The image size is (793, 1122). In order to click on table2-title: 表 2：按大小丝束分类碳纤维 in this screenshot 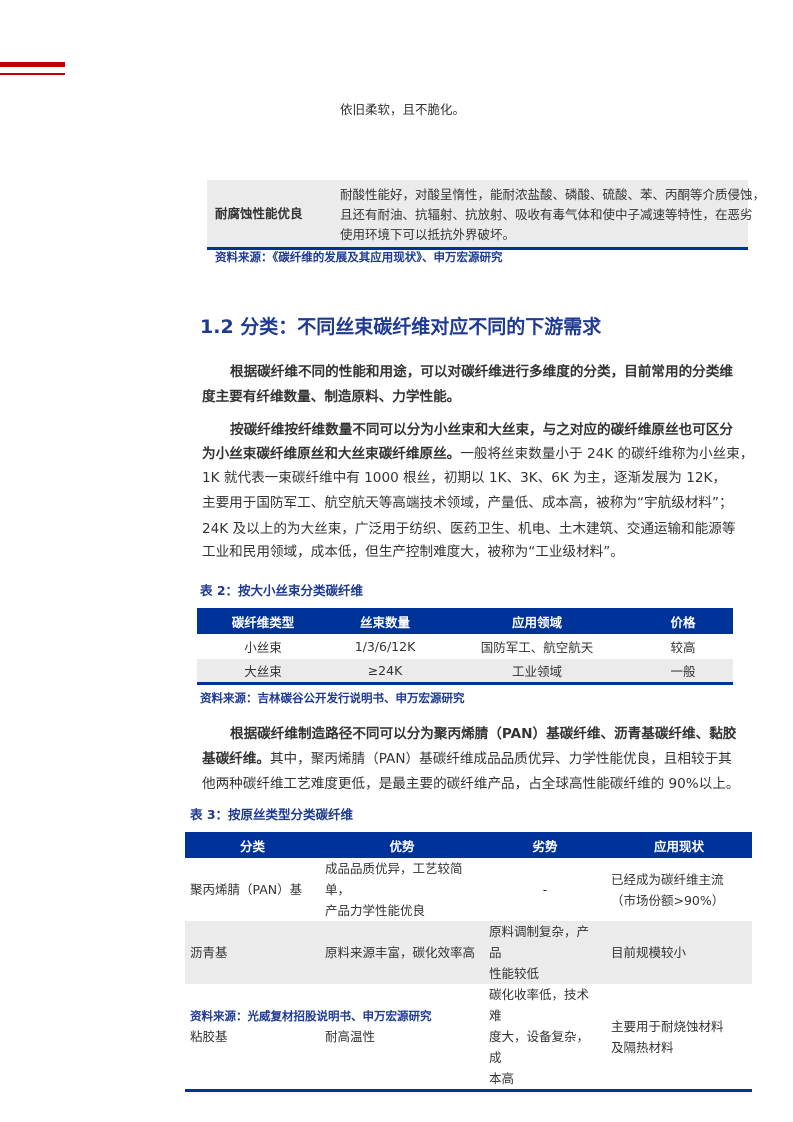, I will do `click(282, 590)`.